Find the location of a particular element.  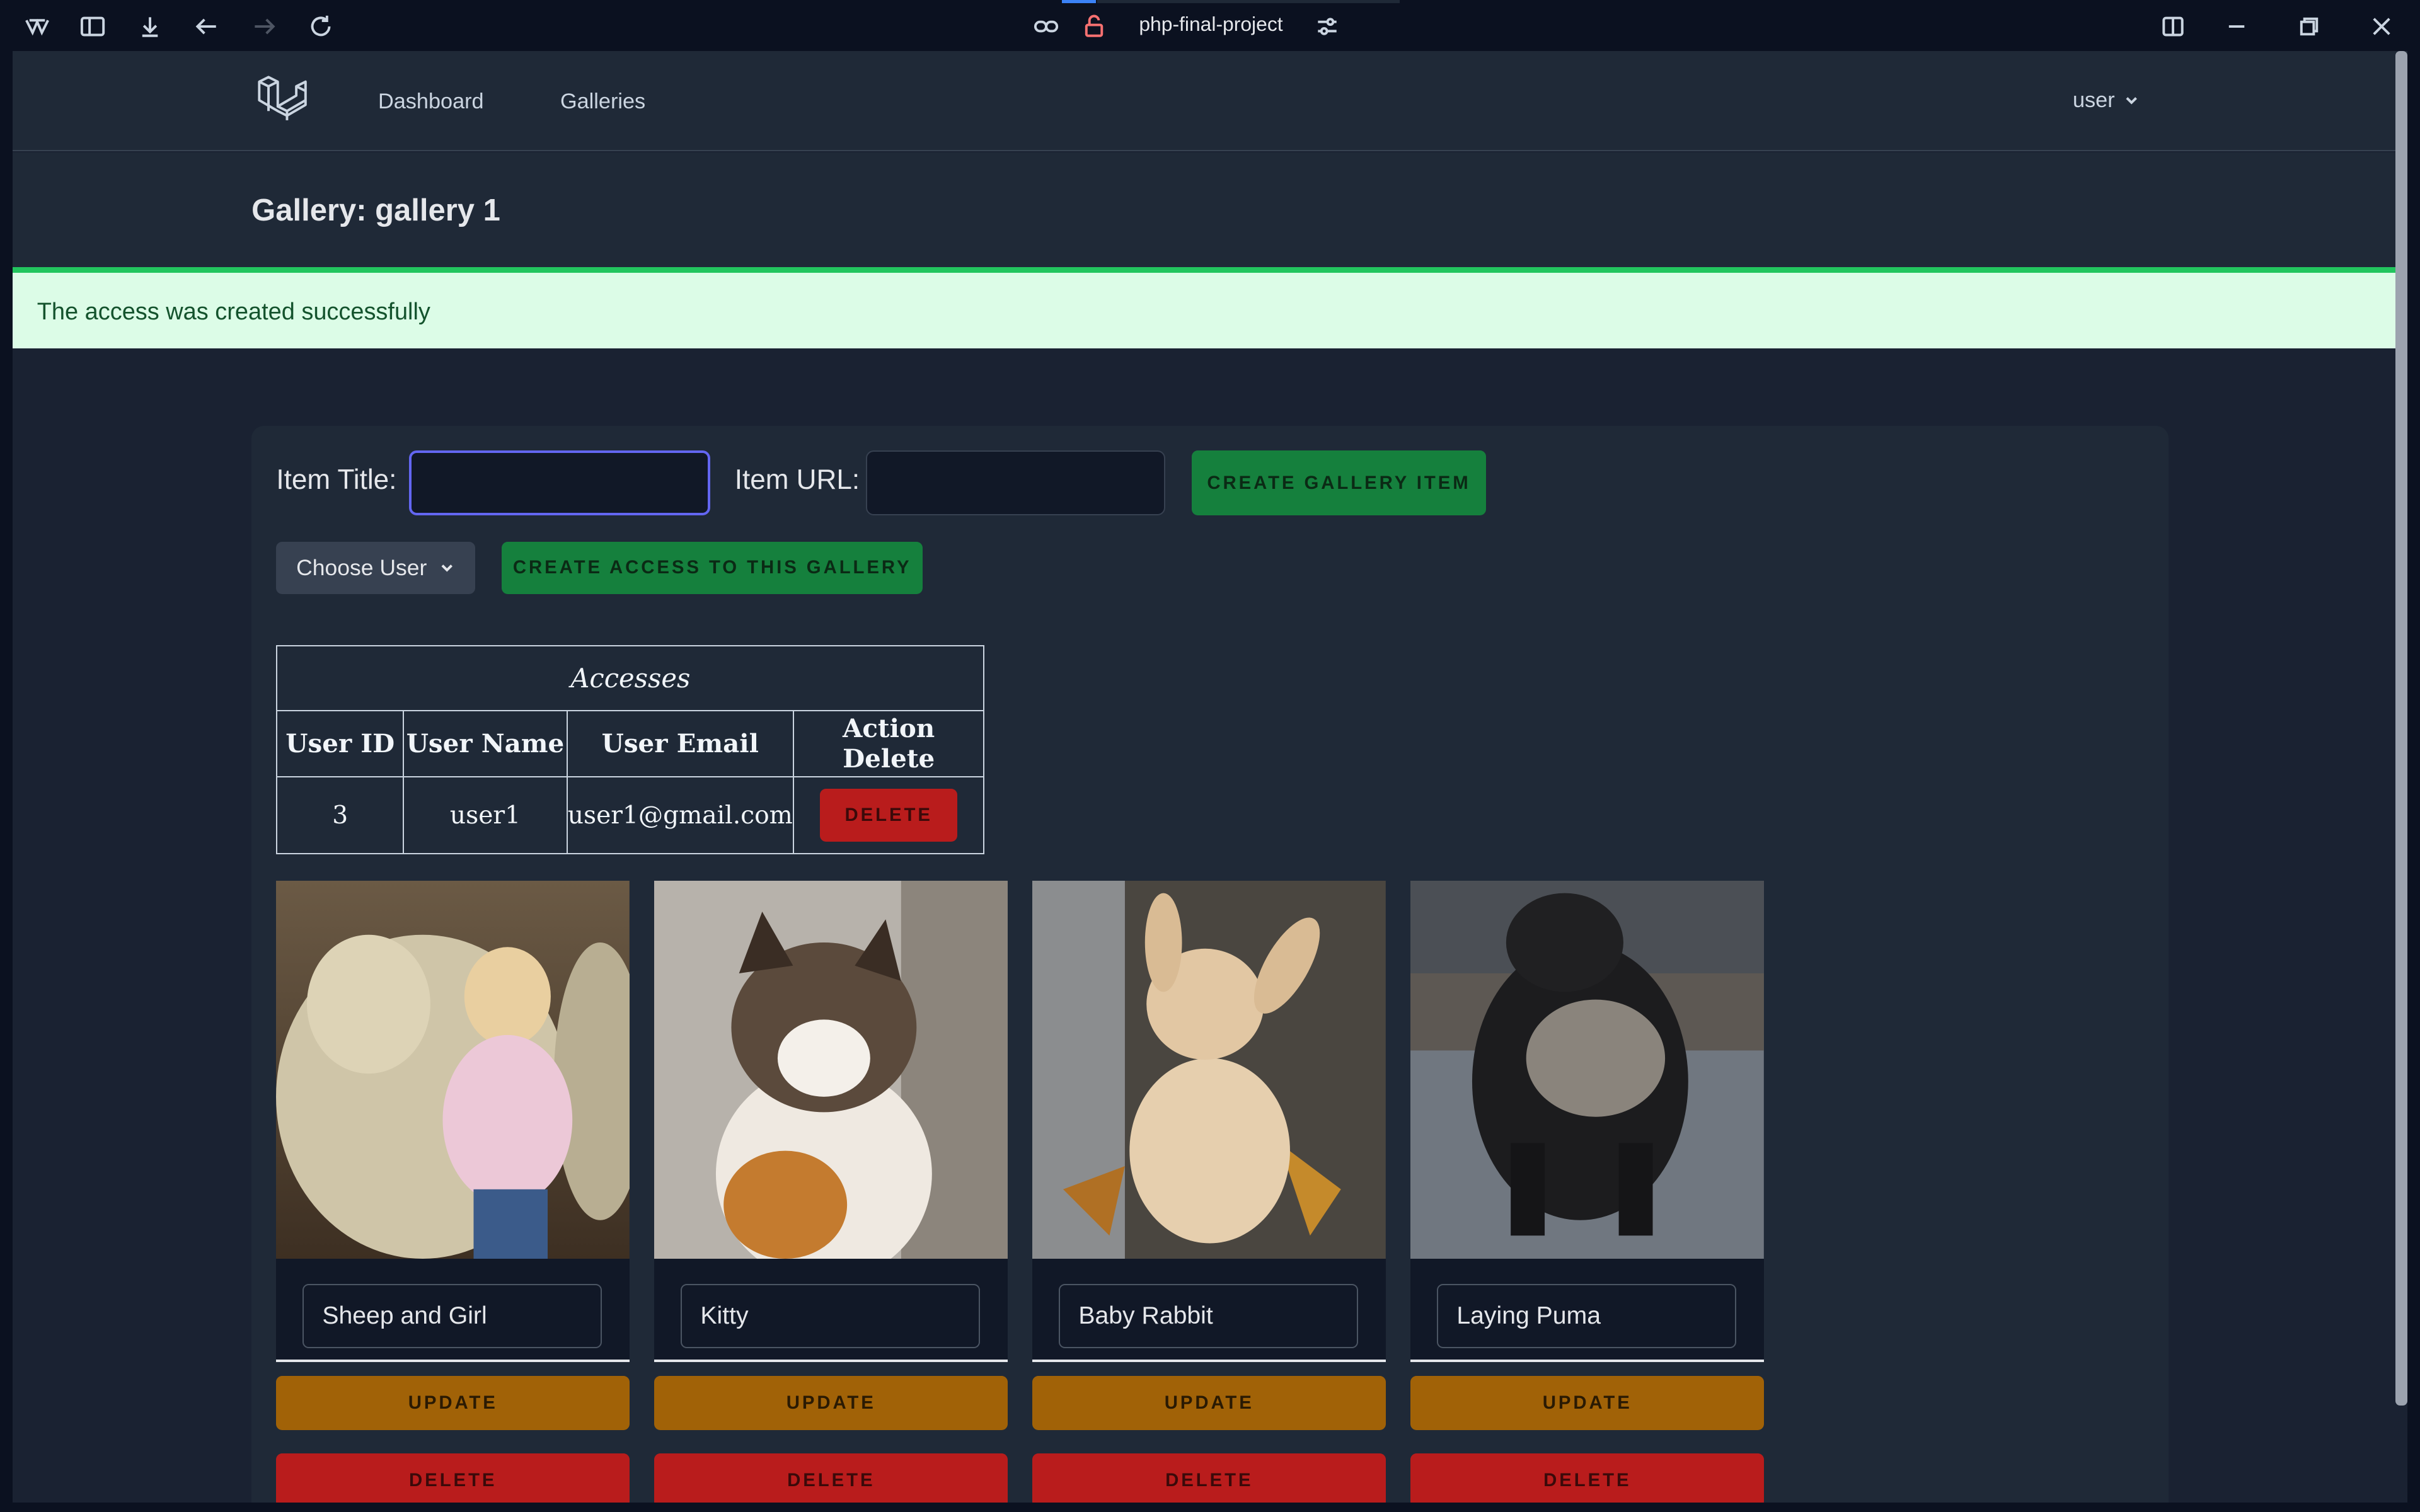

user-menu: user is located at coordinates (2106, 100).